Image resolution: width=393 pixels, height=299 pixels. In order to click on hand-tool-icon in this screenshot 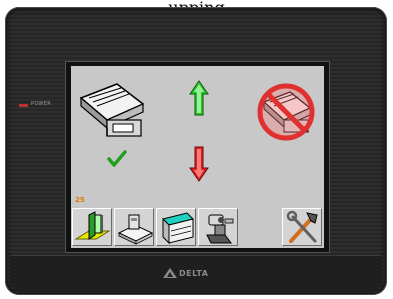, I will do `click(220, 229)`.